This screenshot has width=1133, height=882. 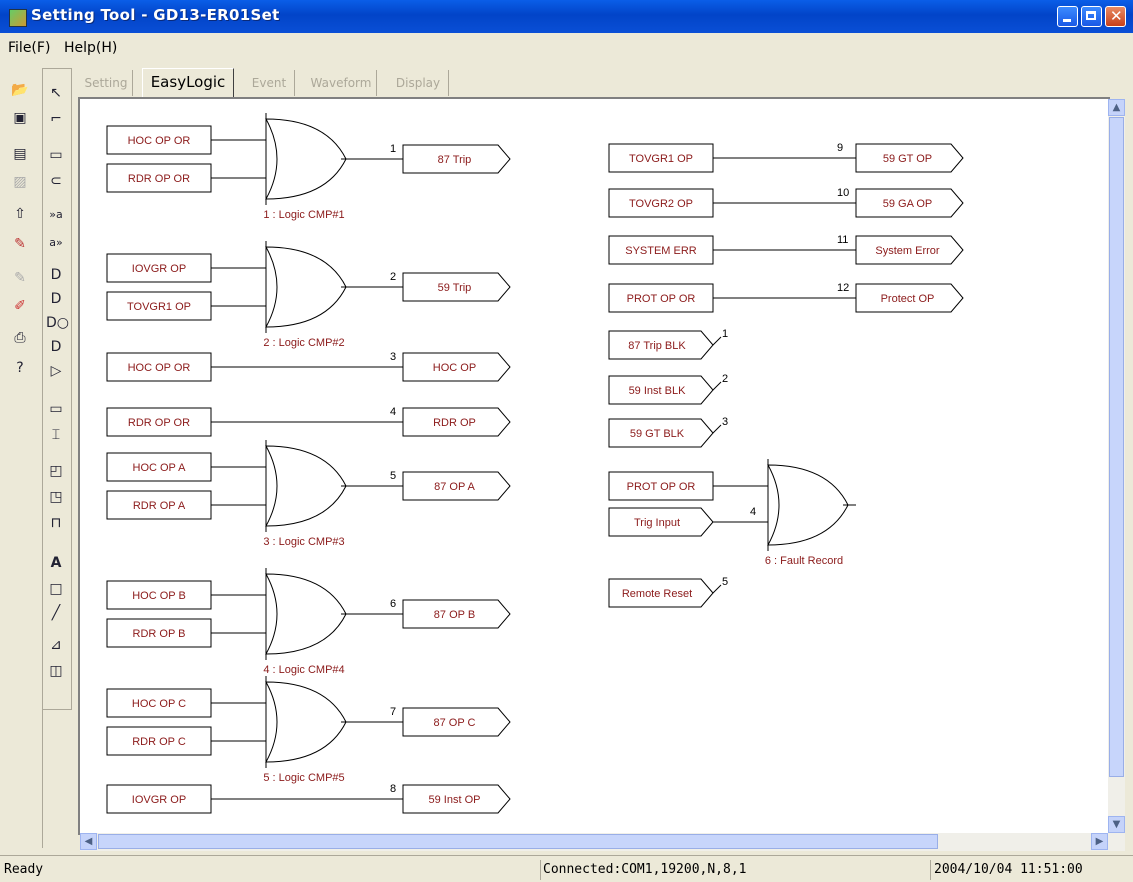 I want to click on connector-icon: ⌐, so click(x=56, y=119).